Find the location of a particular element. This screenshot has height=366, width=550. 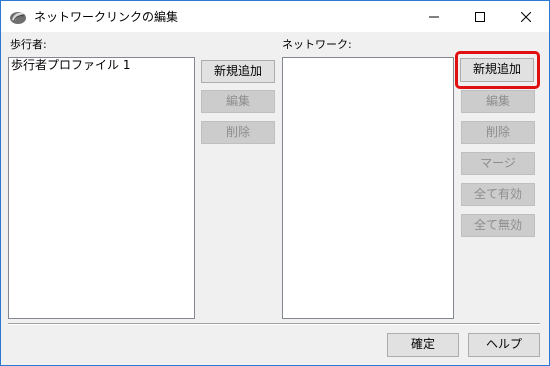

pedestrian-label: 歩行者: is located at coordinates (28, 44).